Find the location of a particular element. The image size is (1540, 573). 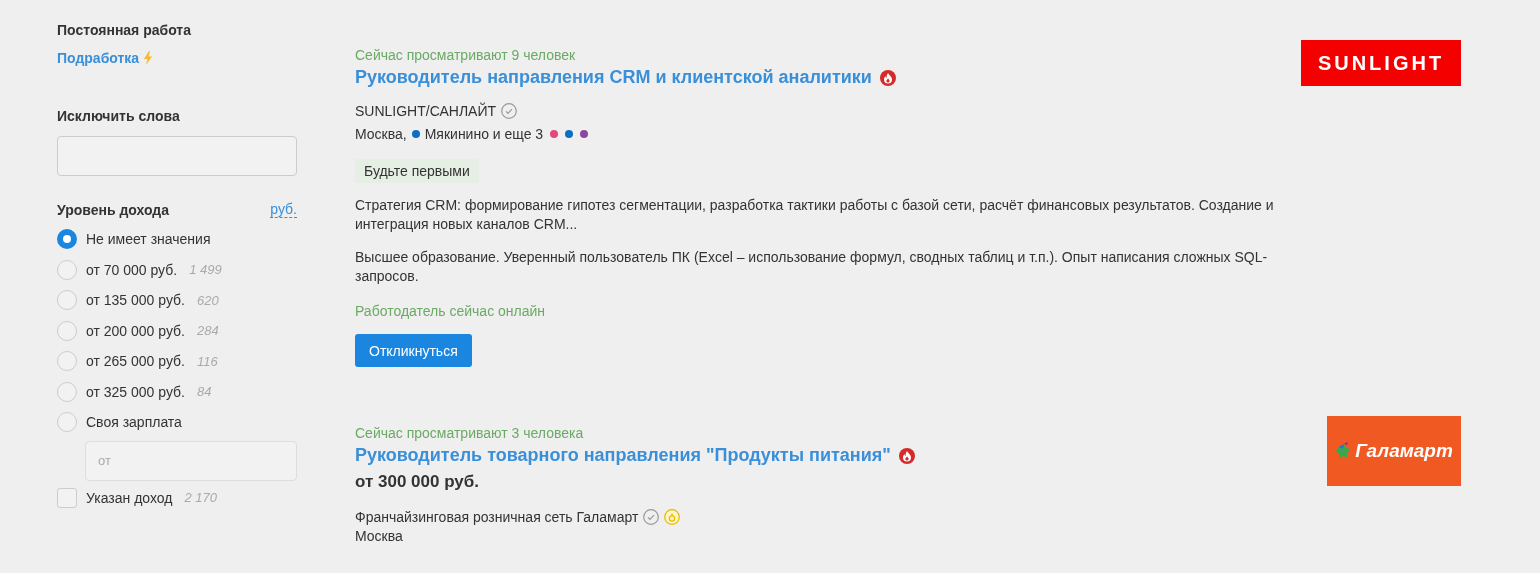

option-label: Не имеет значения is located at coordinates (148, 239).